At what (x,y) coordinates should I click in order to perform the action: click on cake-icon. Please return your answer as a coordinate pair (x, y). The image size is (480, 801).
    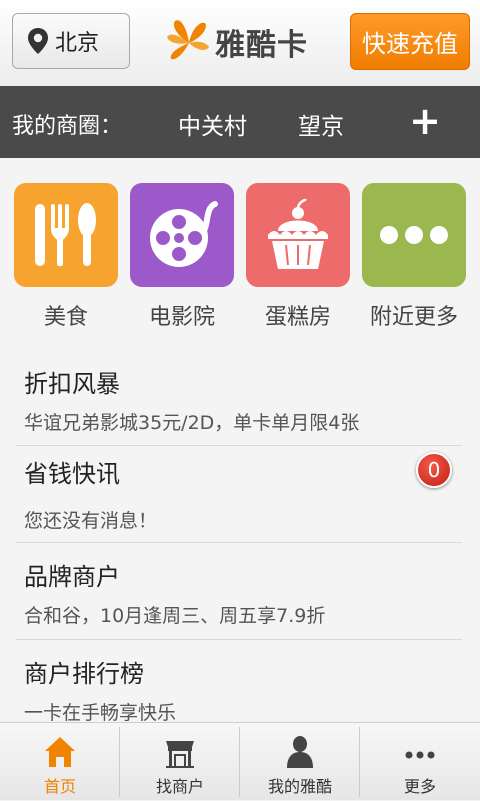
    Looking at the image, I should click on (298, 234).